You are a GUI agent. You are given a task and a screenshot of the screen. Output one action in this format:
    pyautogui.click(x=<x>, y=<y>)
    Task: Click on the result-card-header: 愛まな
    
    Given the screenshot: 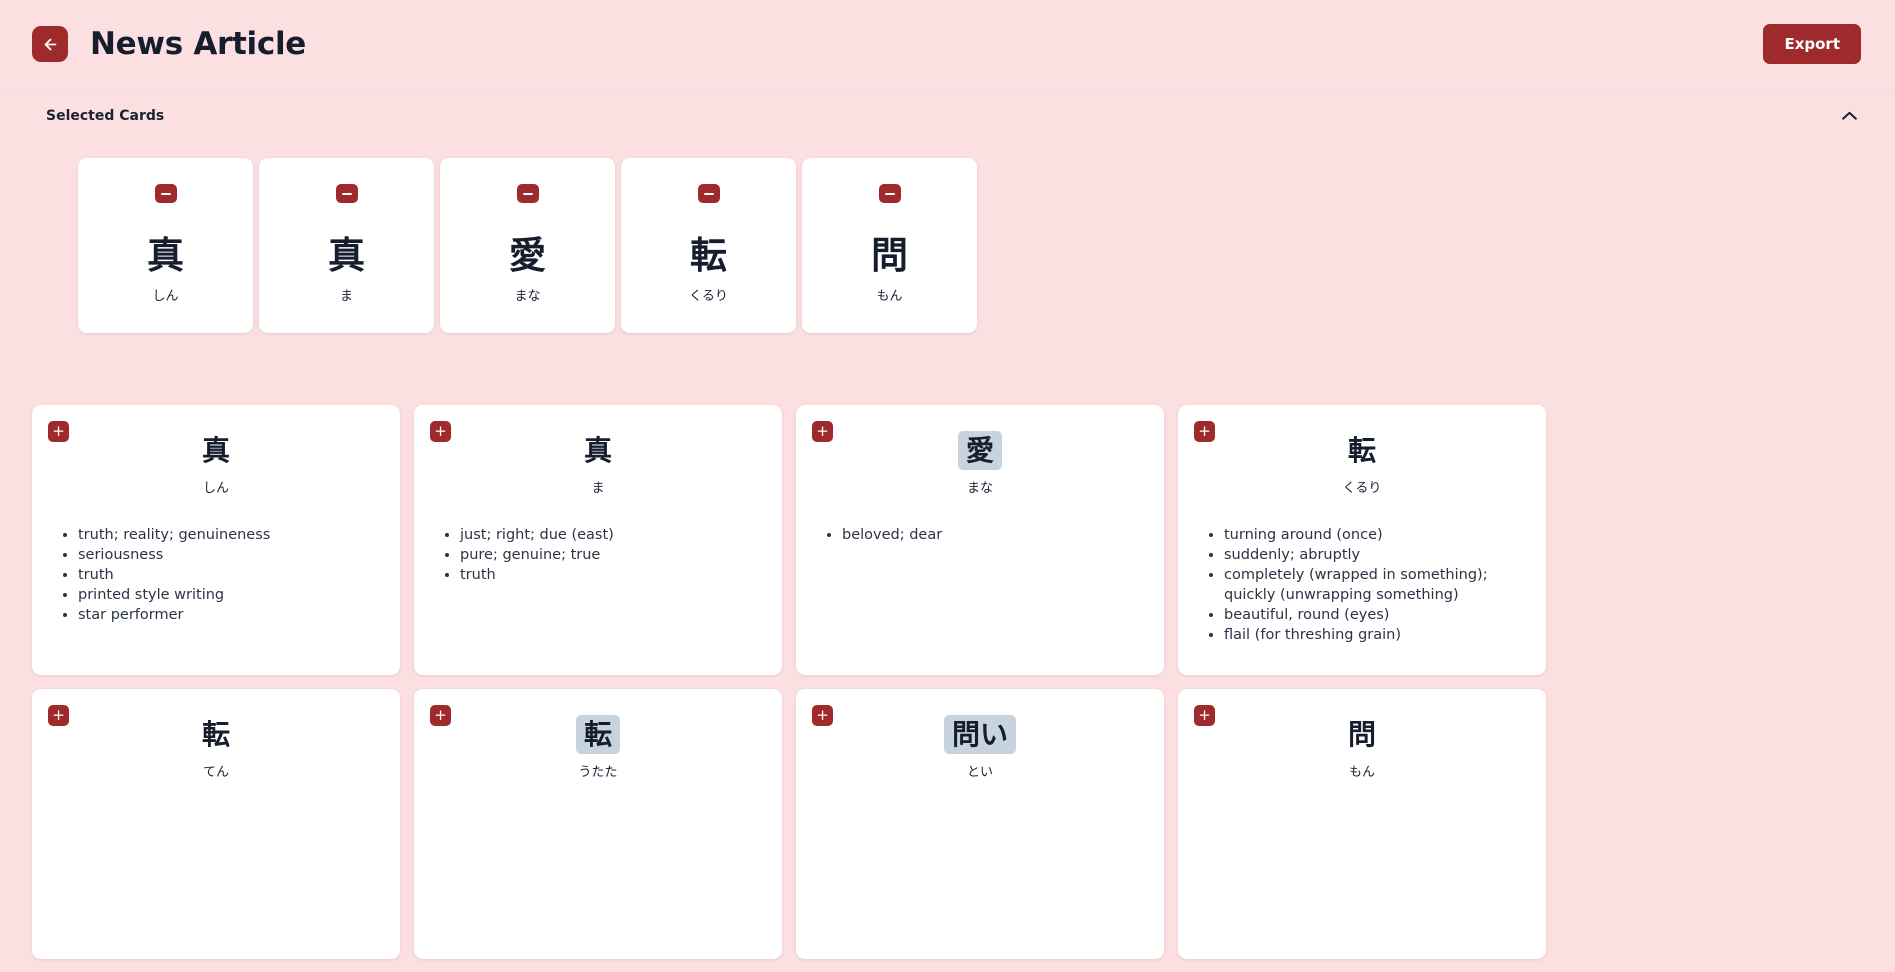 What is the action you would take?
    pyautogui.click(x=980, y=458)
    